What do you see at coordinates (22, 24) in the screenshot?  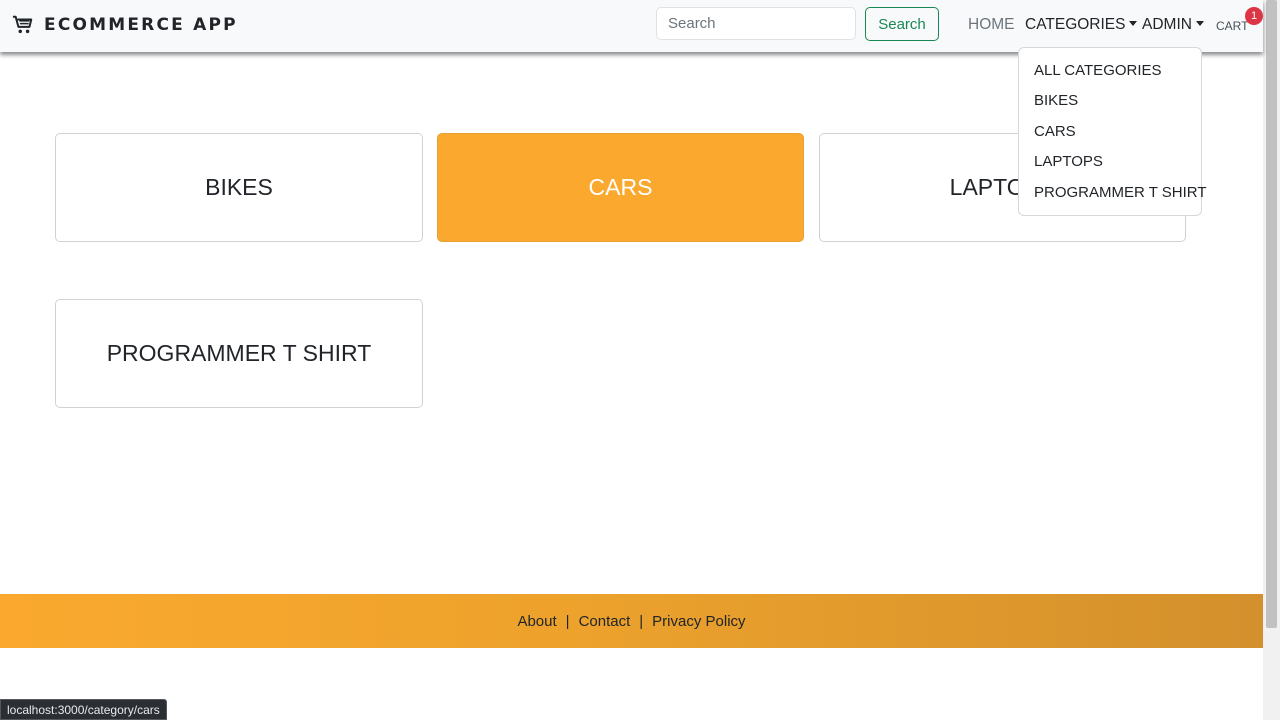 I see `shopping-cart-icon` at bounding box center [22, 24].